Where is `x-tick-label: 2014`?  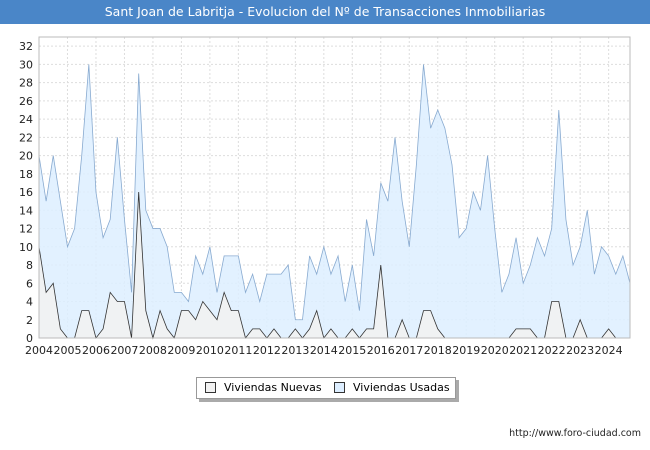 x-tick-label: 2014 is located at coordinates (324, 350).